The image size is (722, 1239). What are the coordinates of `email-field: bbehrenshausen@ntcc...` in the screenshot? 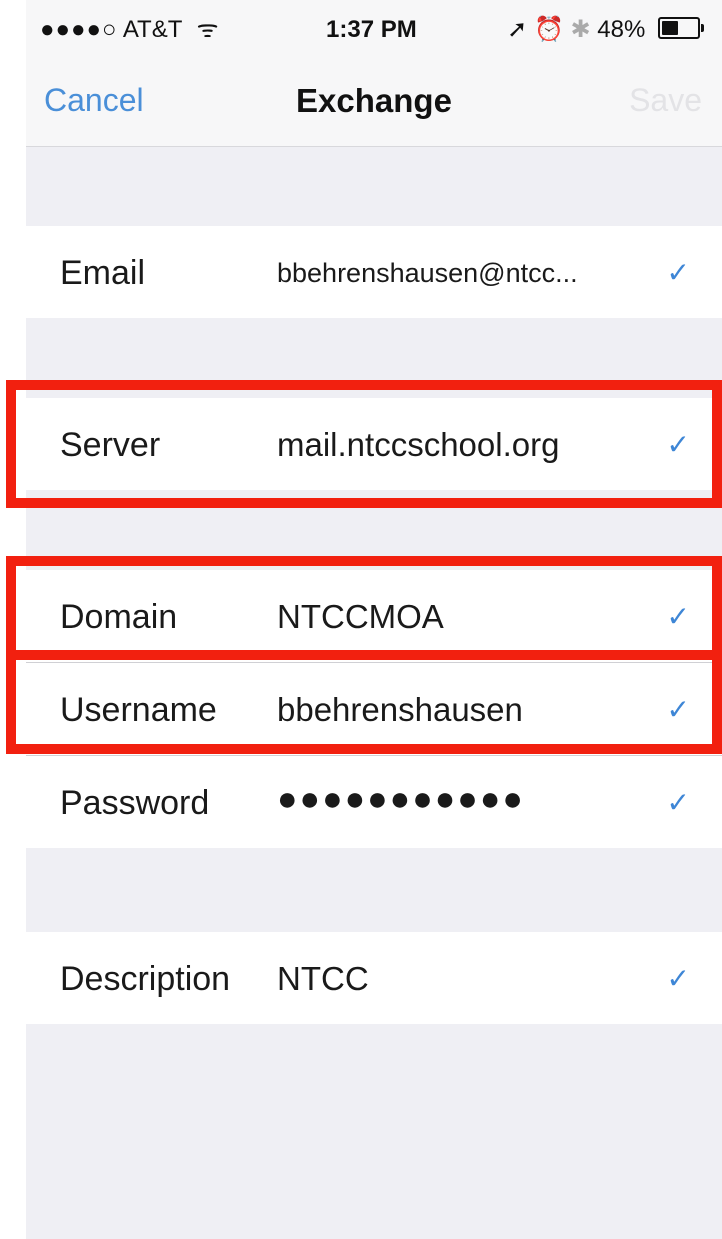 It's located at (427, 273).